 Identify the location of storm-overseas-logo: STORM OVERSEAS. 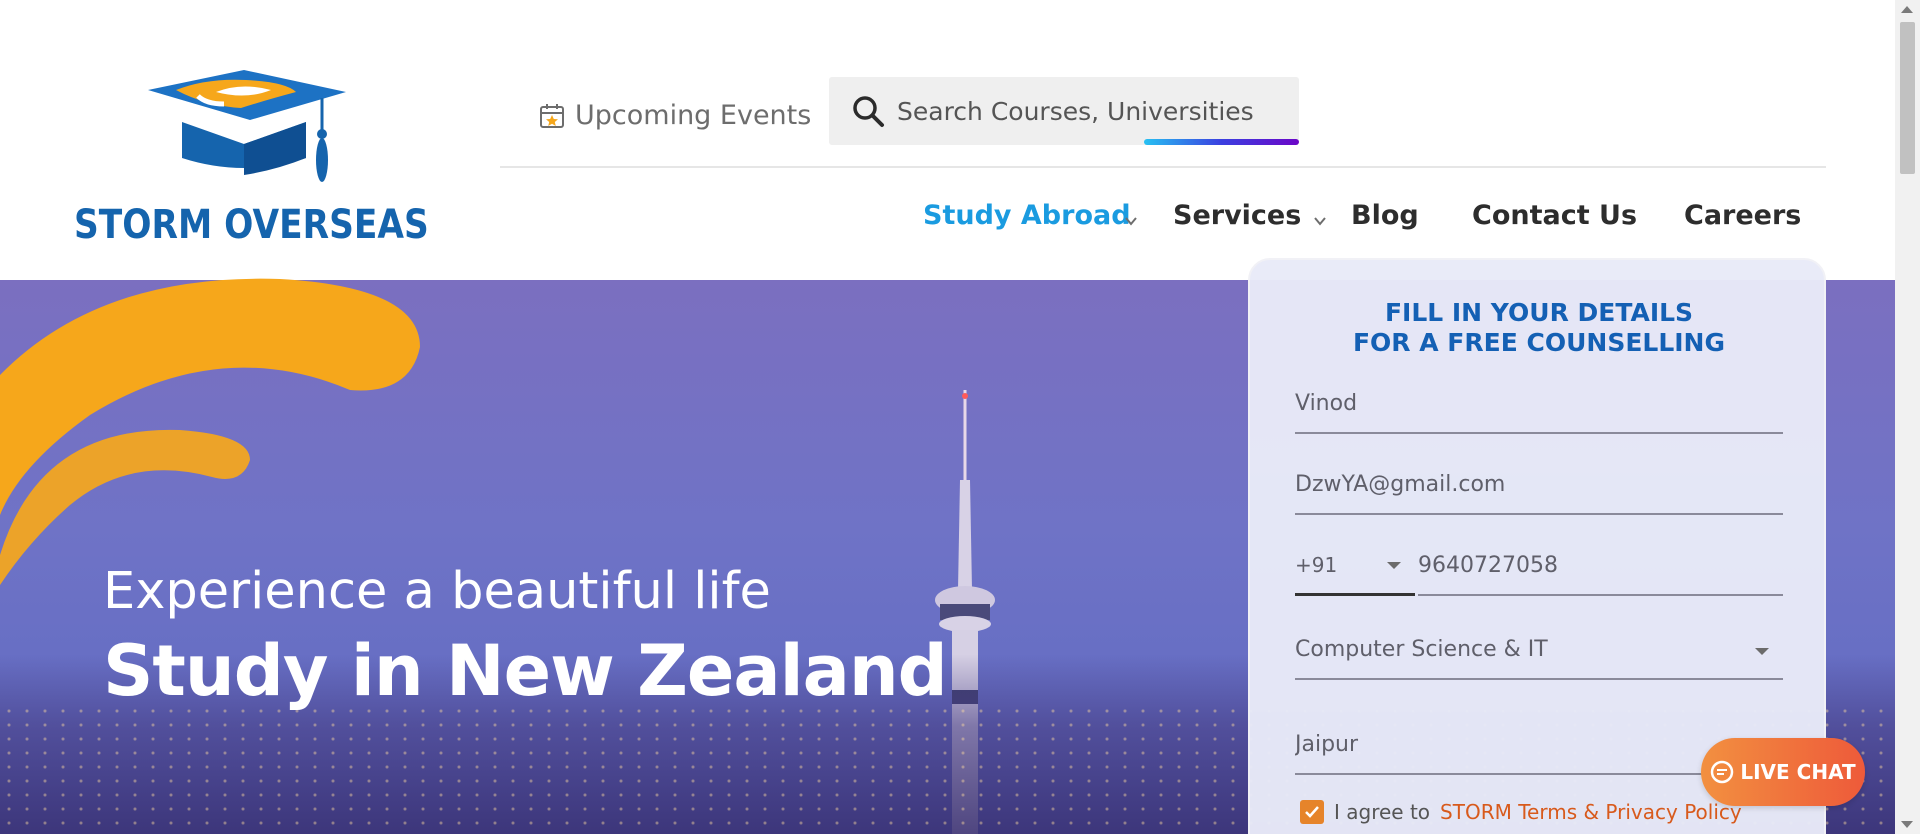
(252, 160).